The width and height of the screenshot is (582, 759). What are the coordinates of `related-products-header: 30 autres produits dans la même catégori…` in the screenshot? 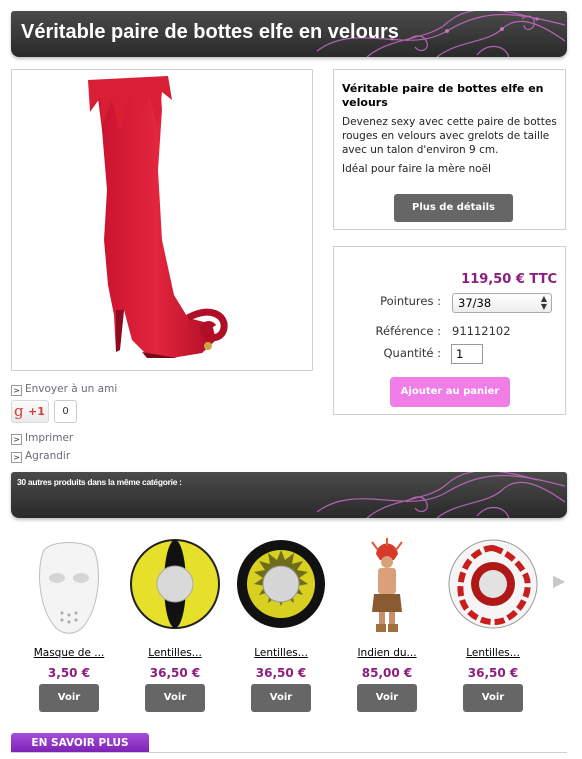 It's located at (289, 495).